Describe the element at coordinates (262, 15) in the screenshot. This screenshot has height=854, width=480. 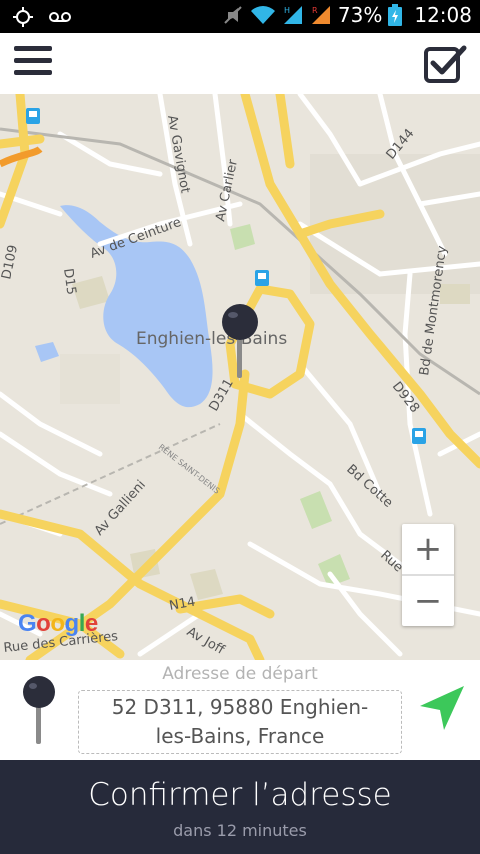
I see `wifi-icon` at that location.